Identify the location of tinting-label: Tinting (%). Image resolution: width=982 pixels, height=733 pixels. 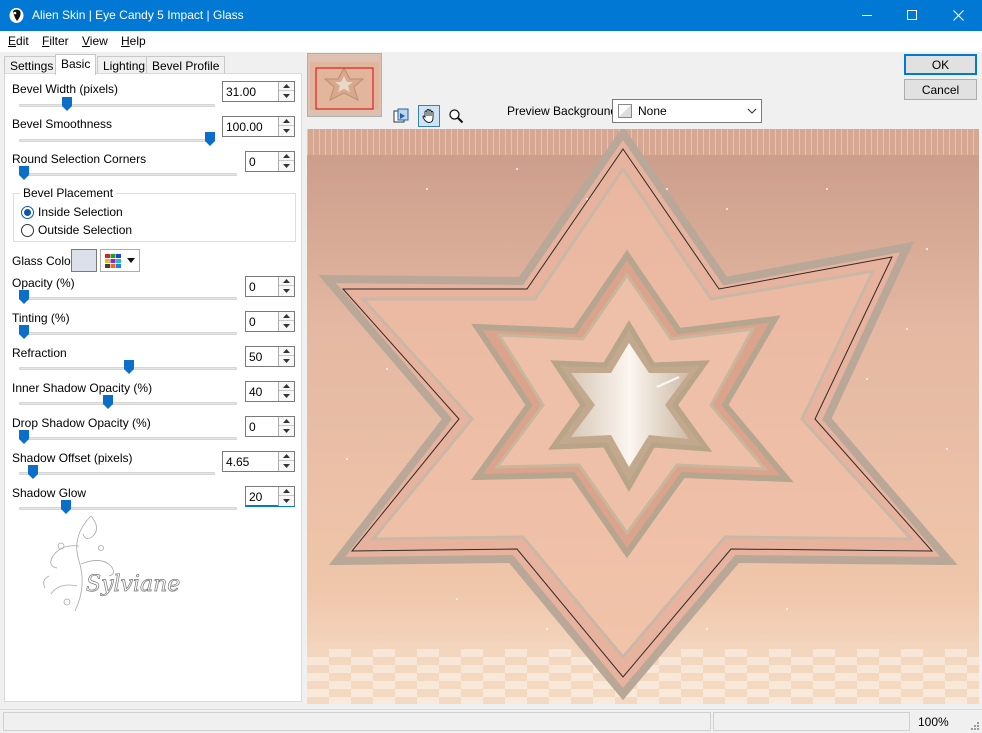
(41, 318).